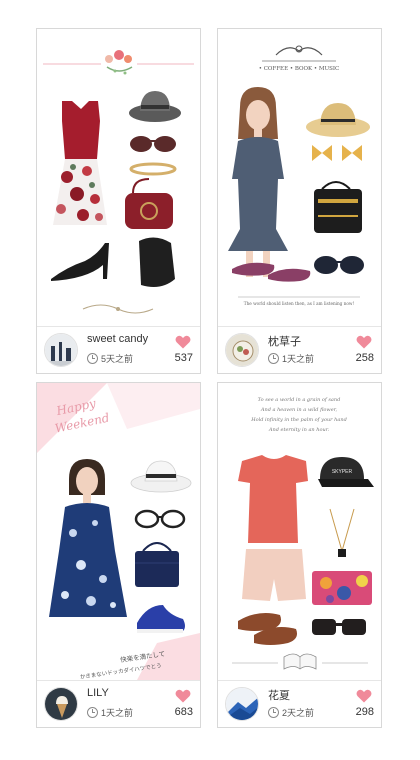 The height and width of the screenshot is (760, 420). Describe the element at coordinates (157, 262) in the screenshot. I see `black-scarf` at that location.